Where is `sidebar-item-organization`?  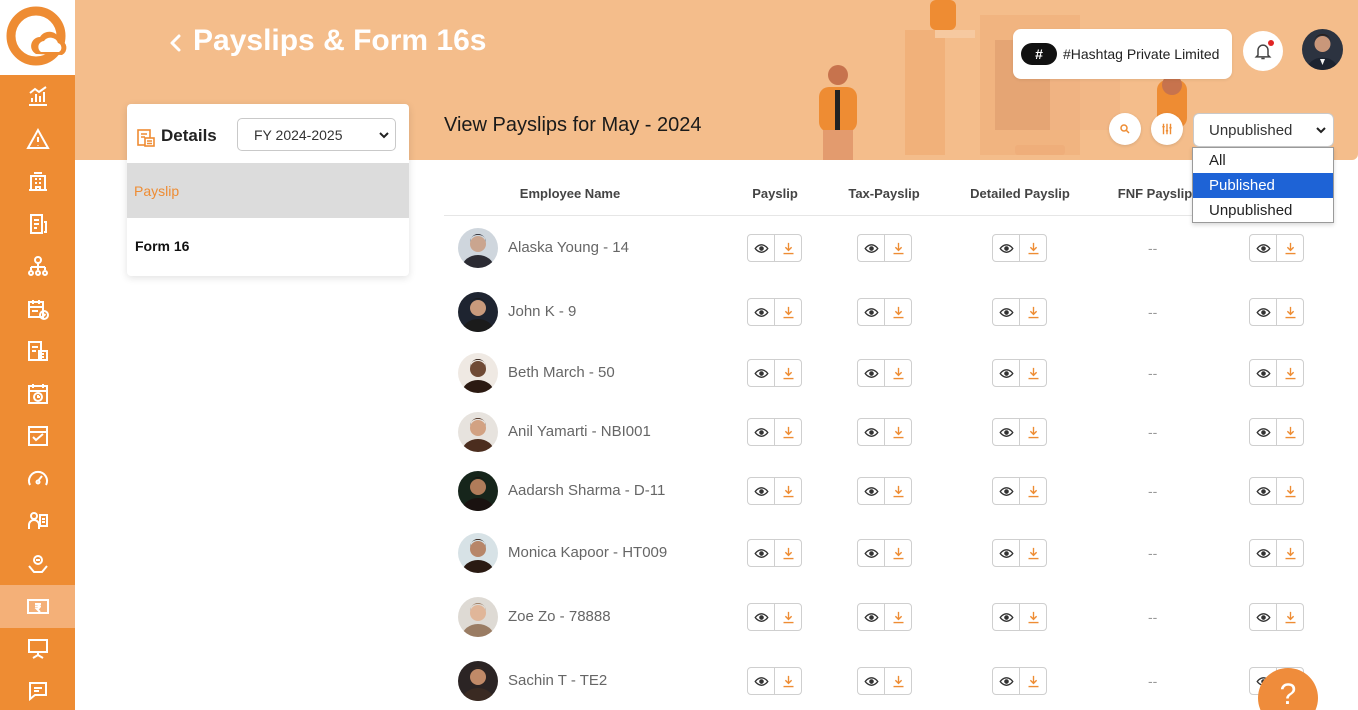
sidebar-item-organization is located at coordinates (37, 181).